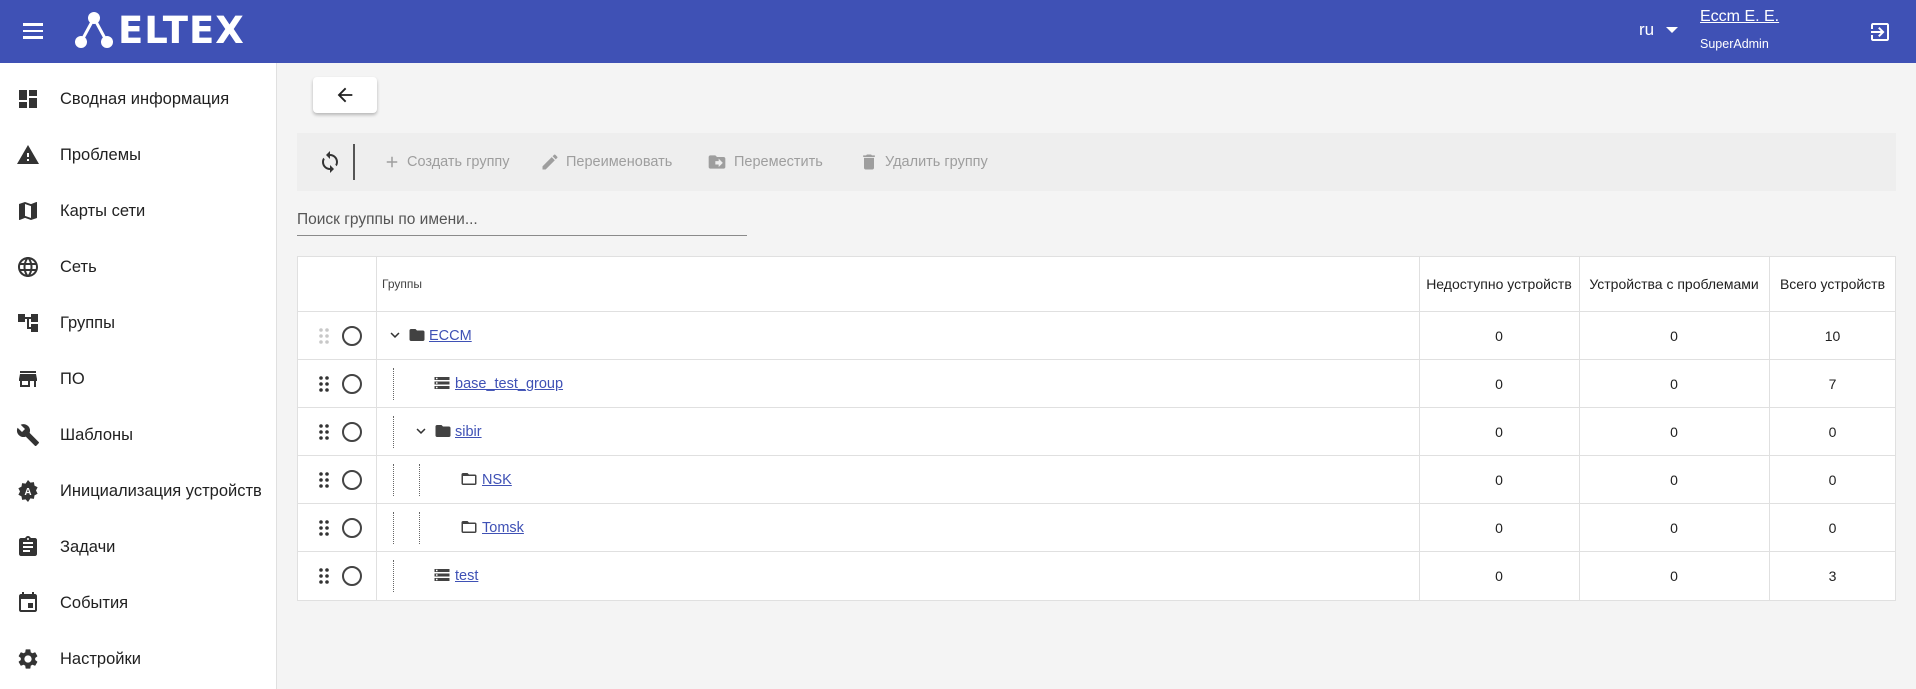 The width and height of the screenshot is (1916, 689). What do you see at coordinates (28, 659) in the screenshot?
I see `gear-icon` at bounding box center [28, 659].